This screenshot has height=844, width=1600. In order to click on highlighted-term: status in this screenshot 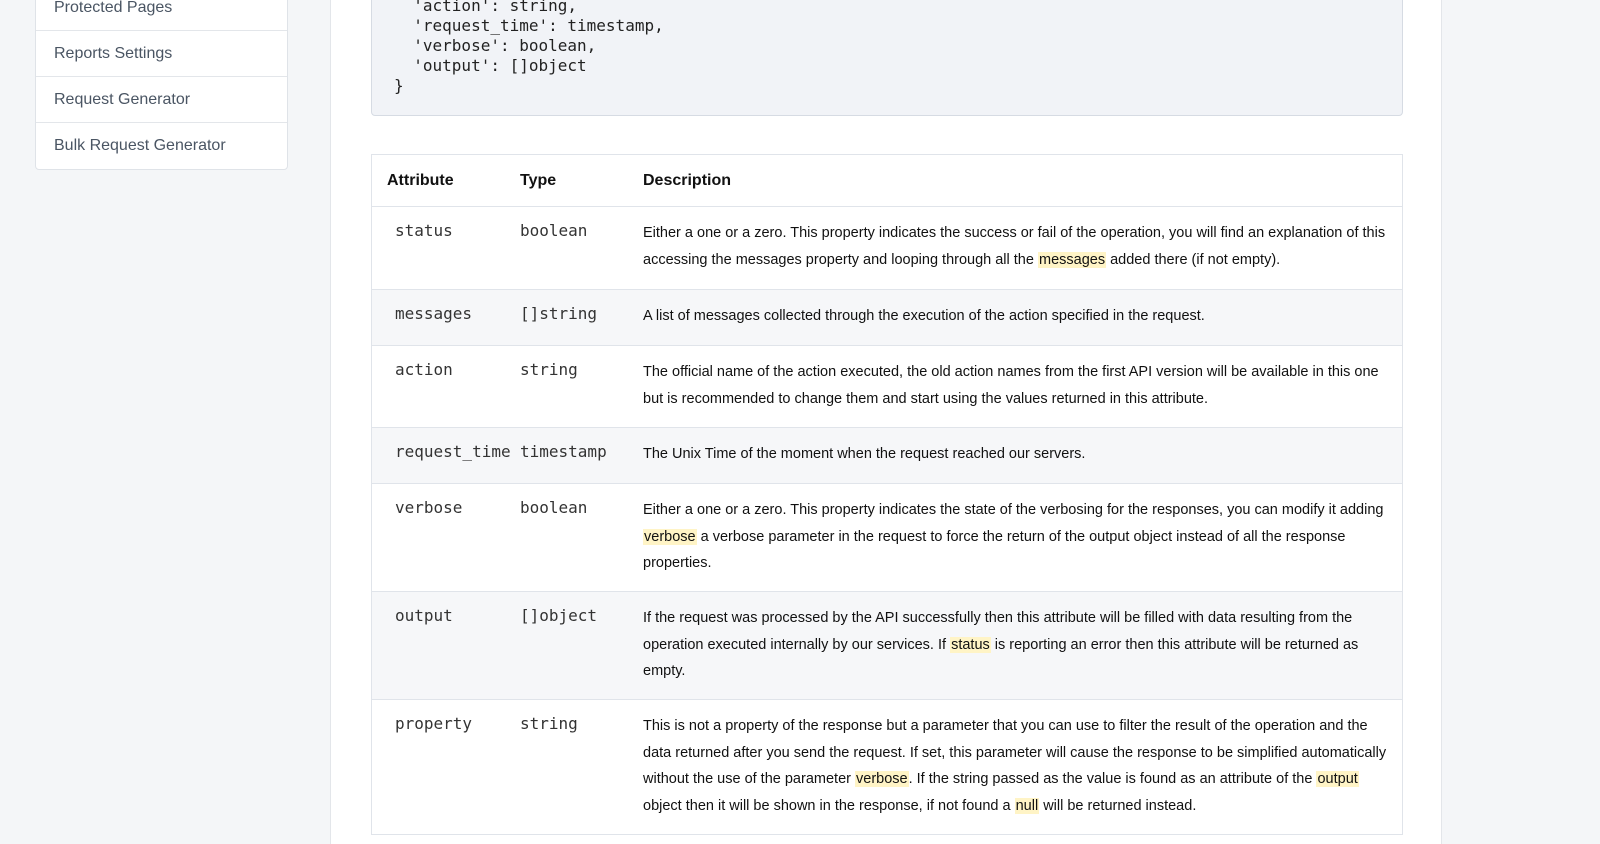, I will do `click(970, 644)`.